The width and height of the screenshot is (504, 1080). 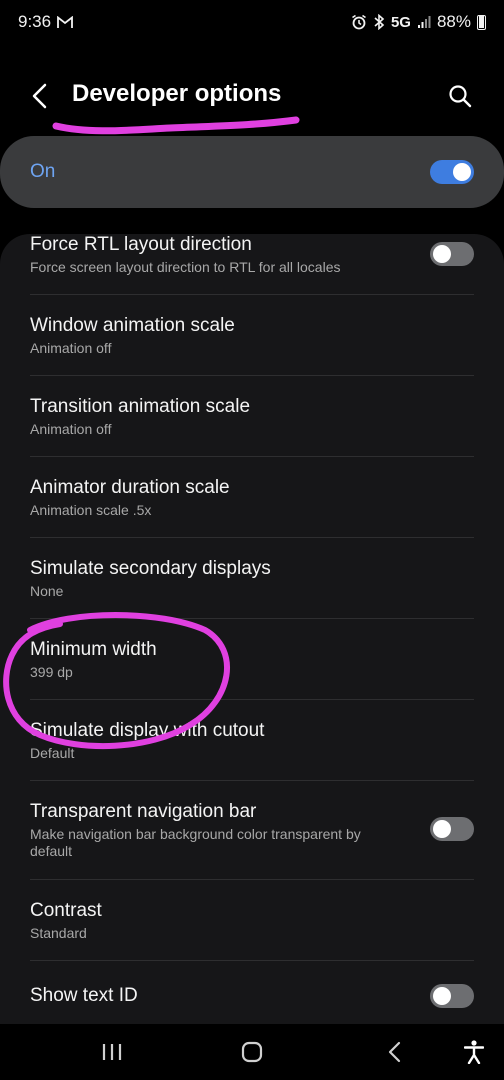 What do you see at coordinates (130, 487) in the screenshot?
I see `setting-title: Animator duration scale` at bounding box center [130, 487].